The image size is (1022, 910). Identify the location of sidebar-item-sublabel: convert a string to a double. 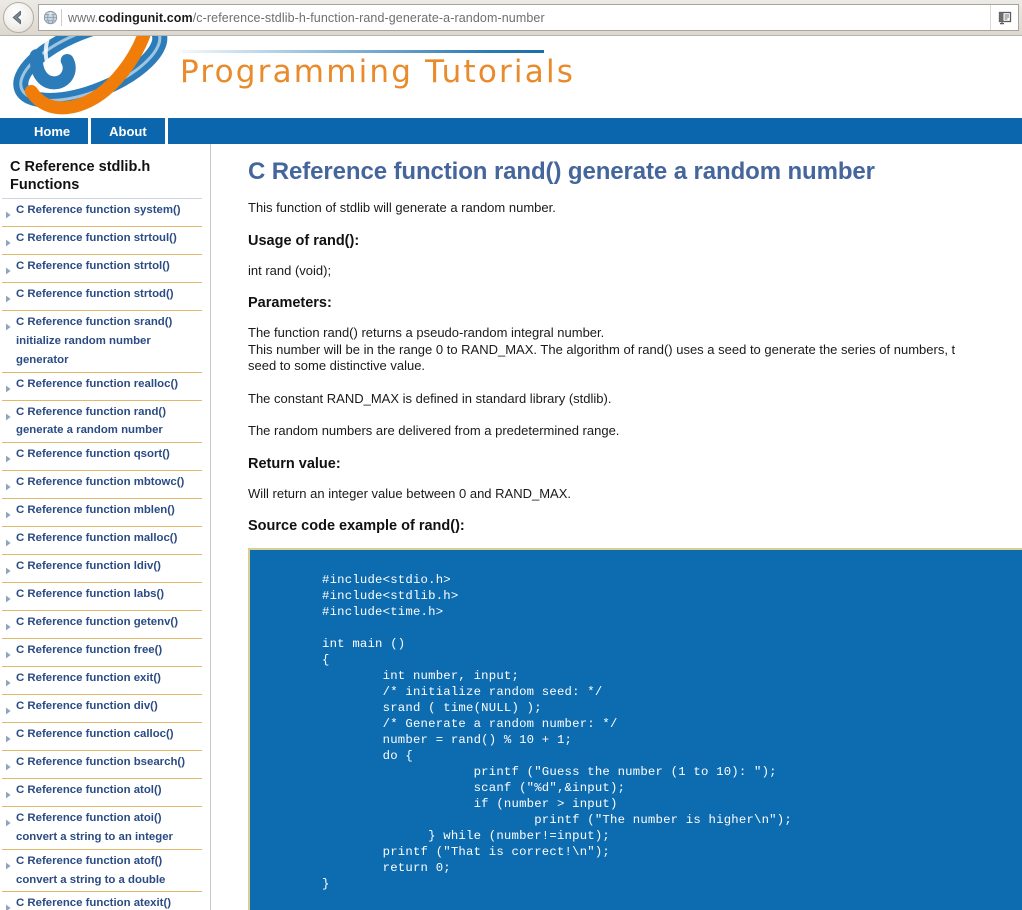
(91, 879).